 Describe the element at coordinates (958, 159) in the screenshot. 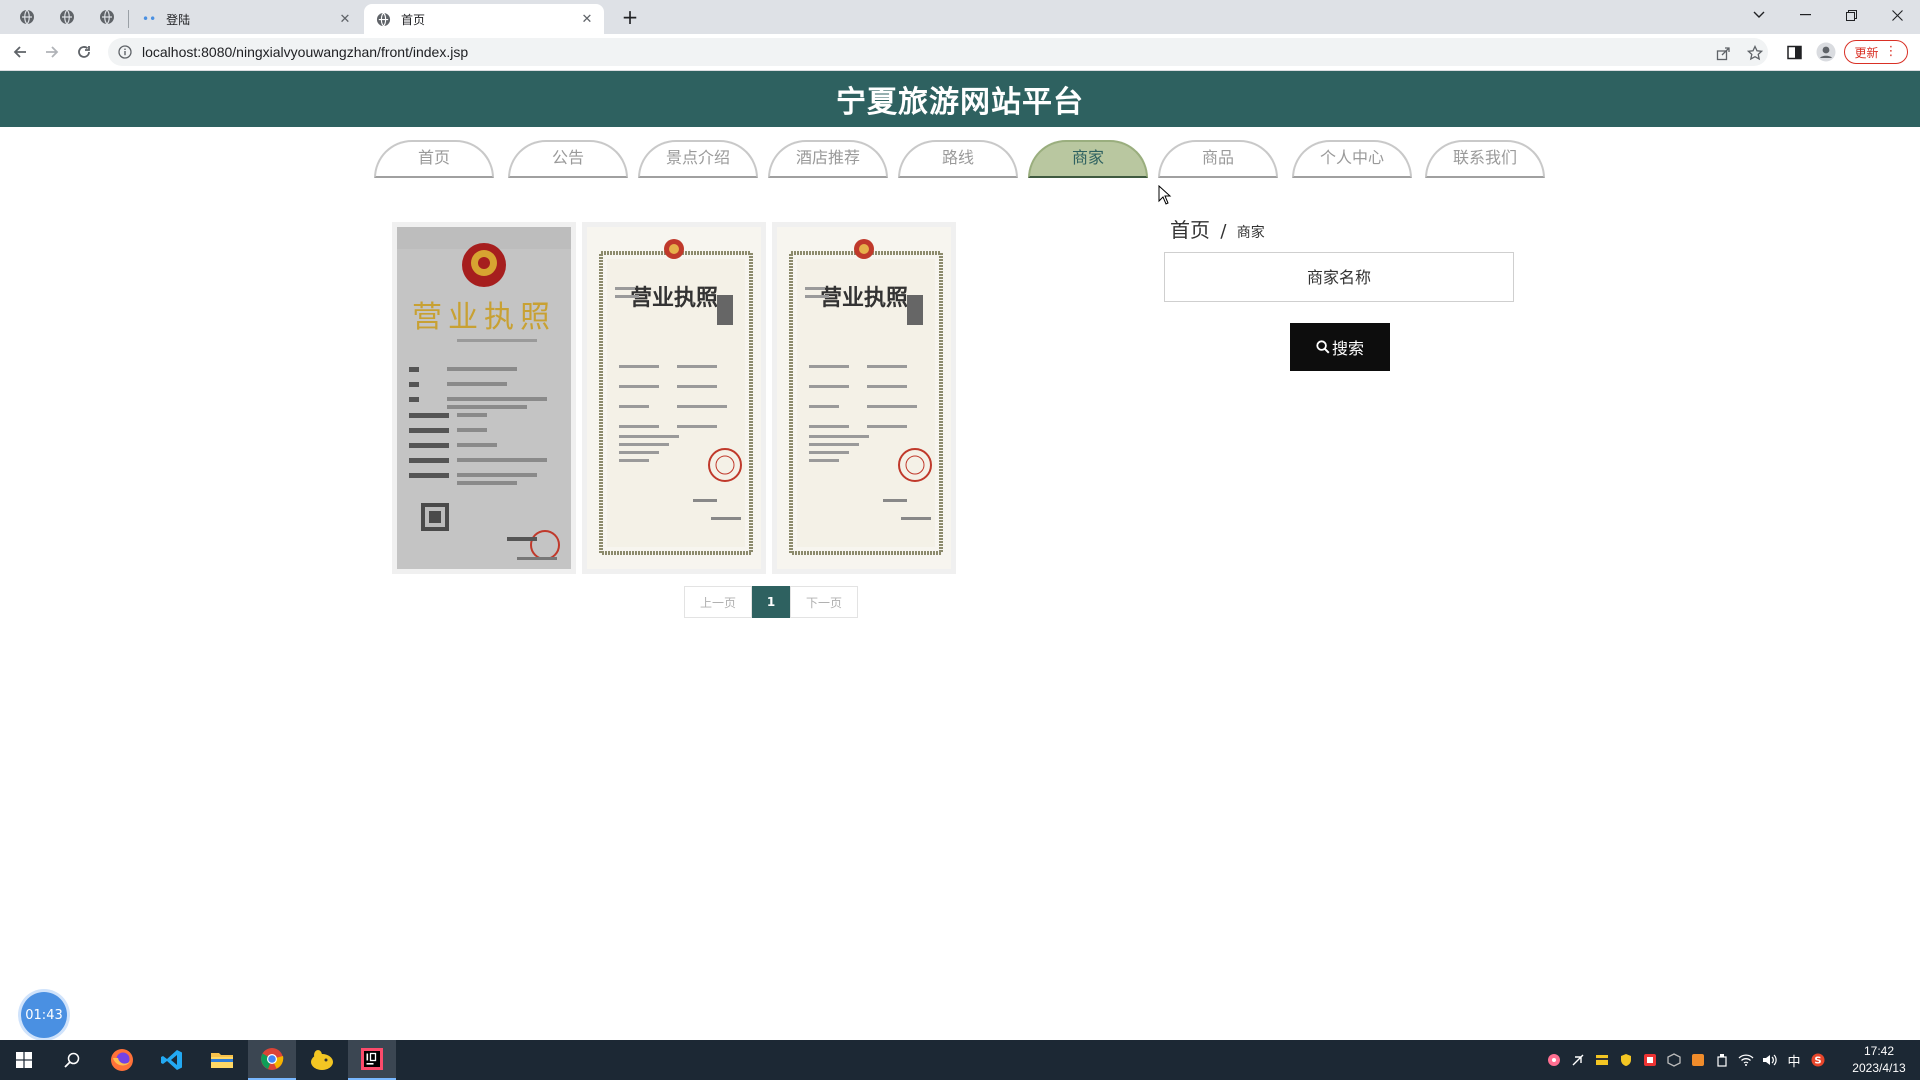

I see `nav-item-routes: 路线` at that location.